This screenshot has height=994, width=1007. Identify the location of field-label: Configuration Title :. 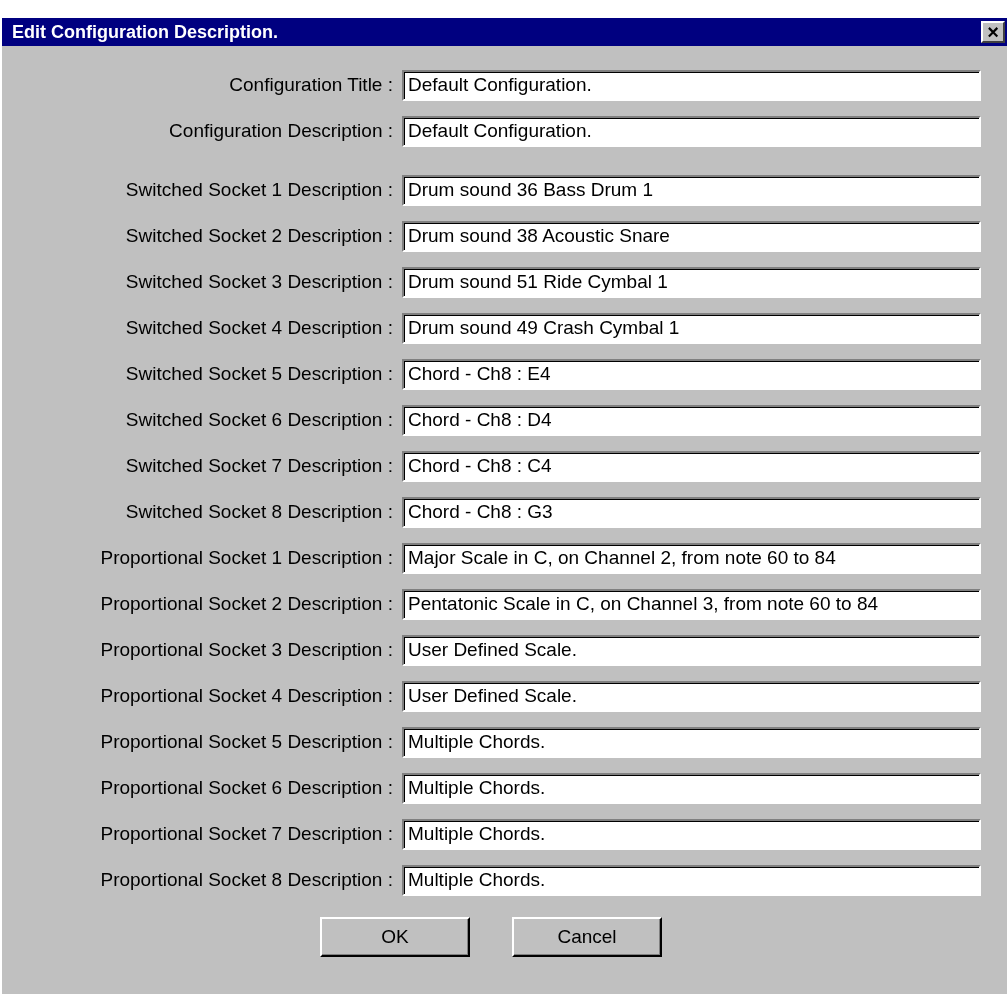
(311, 84).